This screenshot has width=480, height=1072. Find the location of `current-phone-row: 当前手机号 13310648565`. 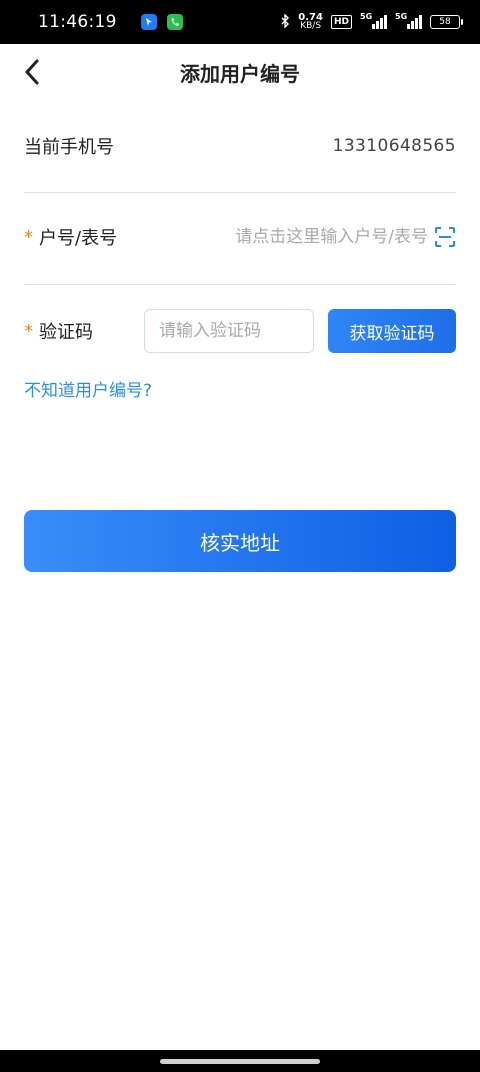

current-phone-row: 当前手机号 13310648565 is located at coordinates (240, 146).